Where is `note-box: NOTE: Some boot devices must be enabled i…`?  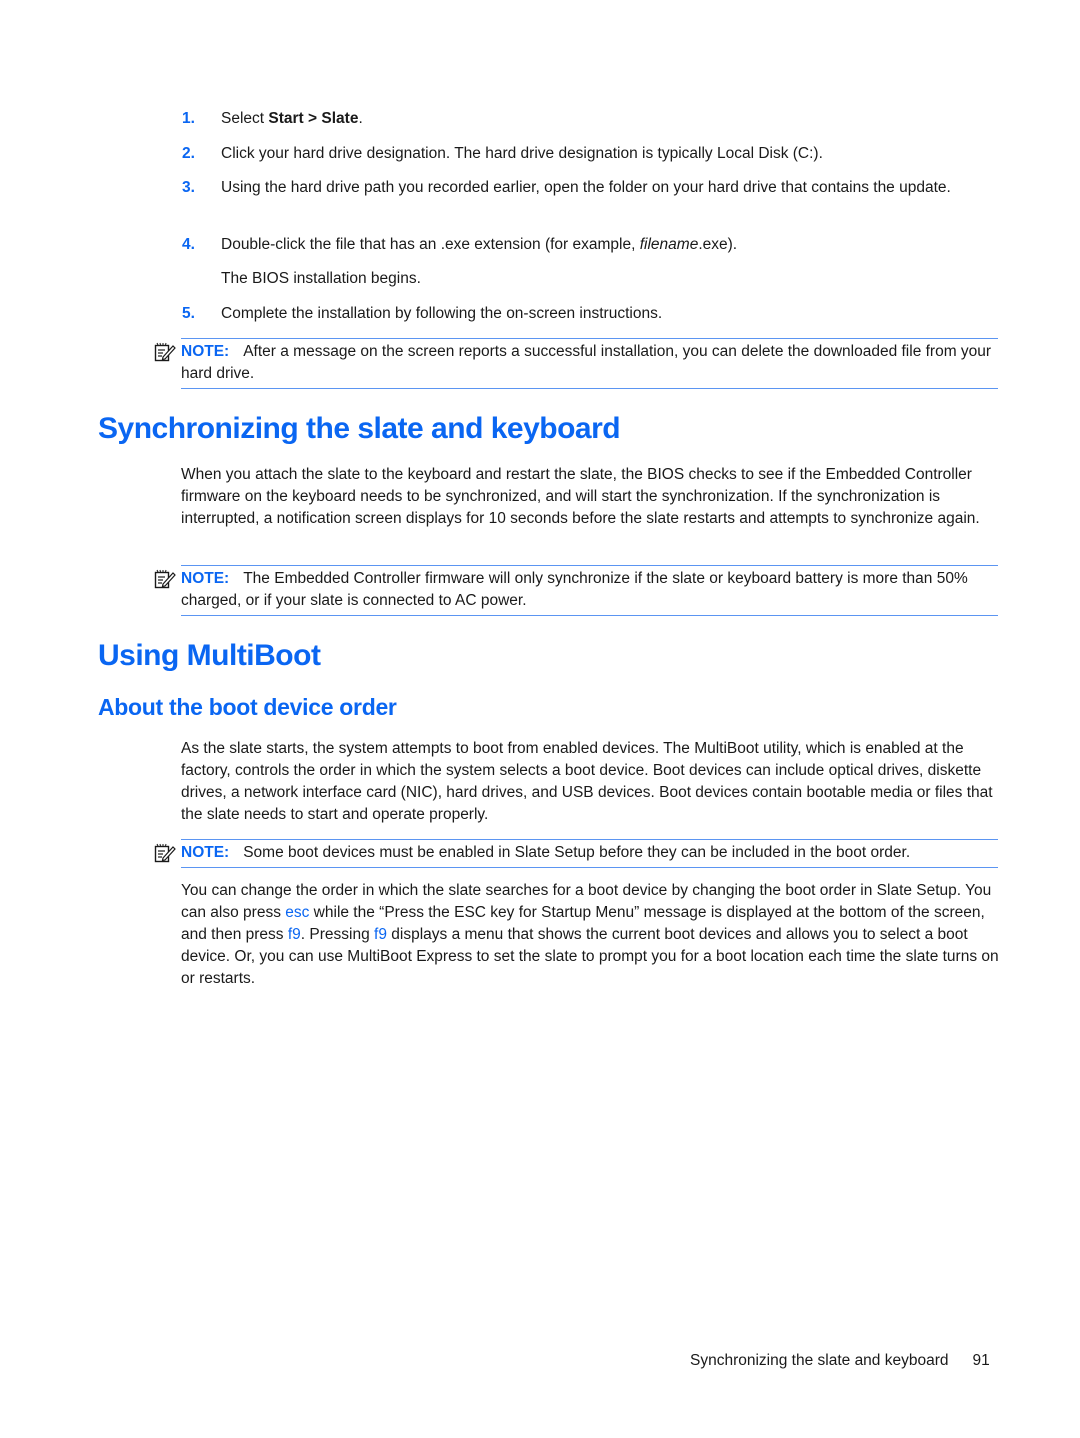 note-box: NOTE: Some boot devices must be enabled i… is located at coordinates (576, 853).